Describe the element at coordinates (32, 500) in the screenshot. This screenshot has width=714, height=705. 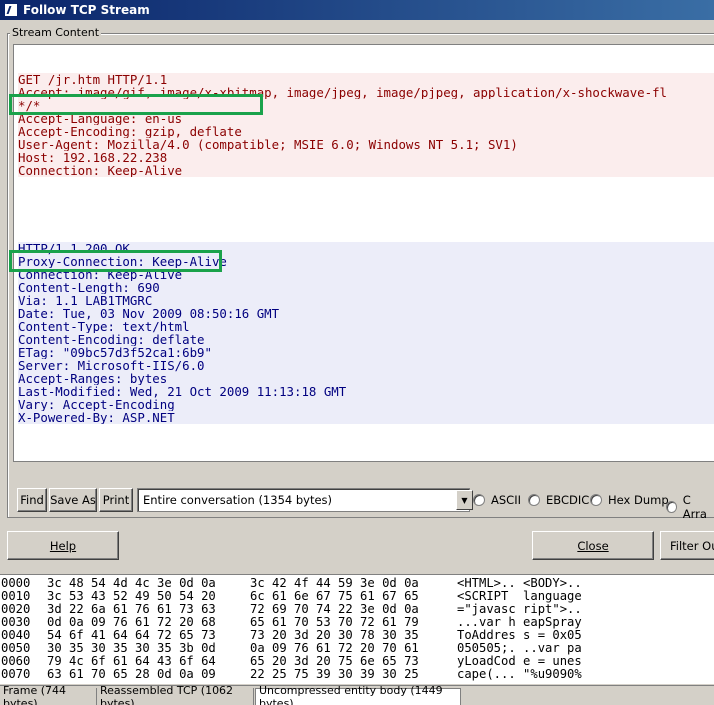
I see `find-button: Find` at that location.